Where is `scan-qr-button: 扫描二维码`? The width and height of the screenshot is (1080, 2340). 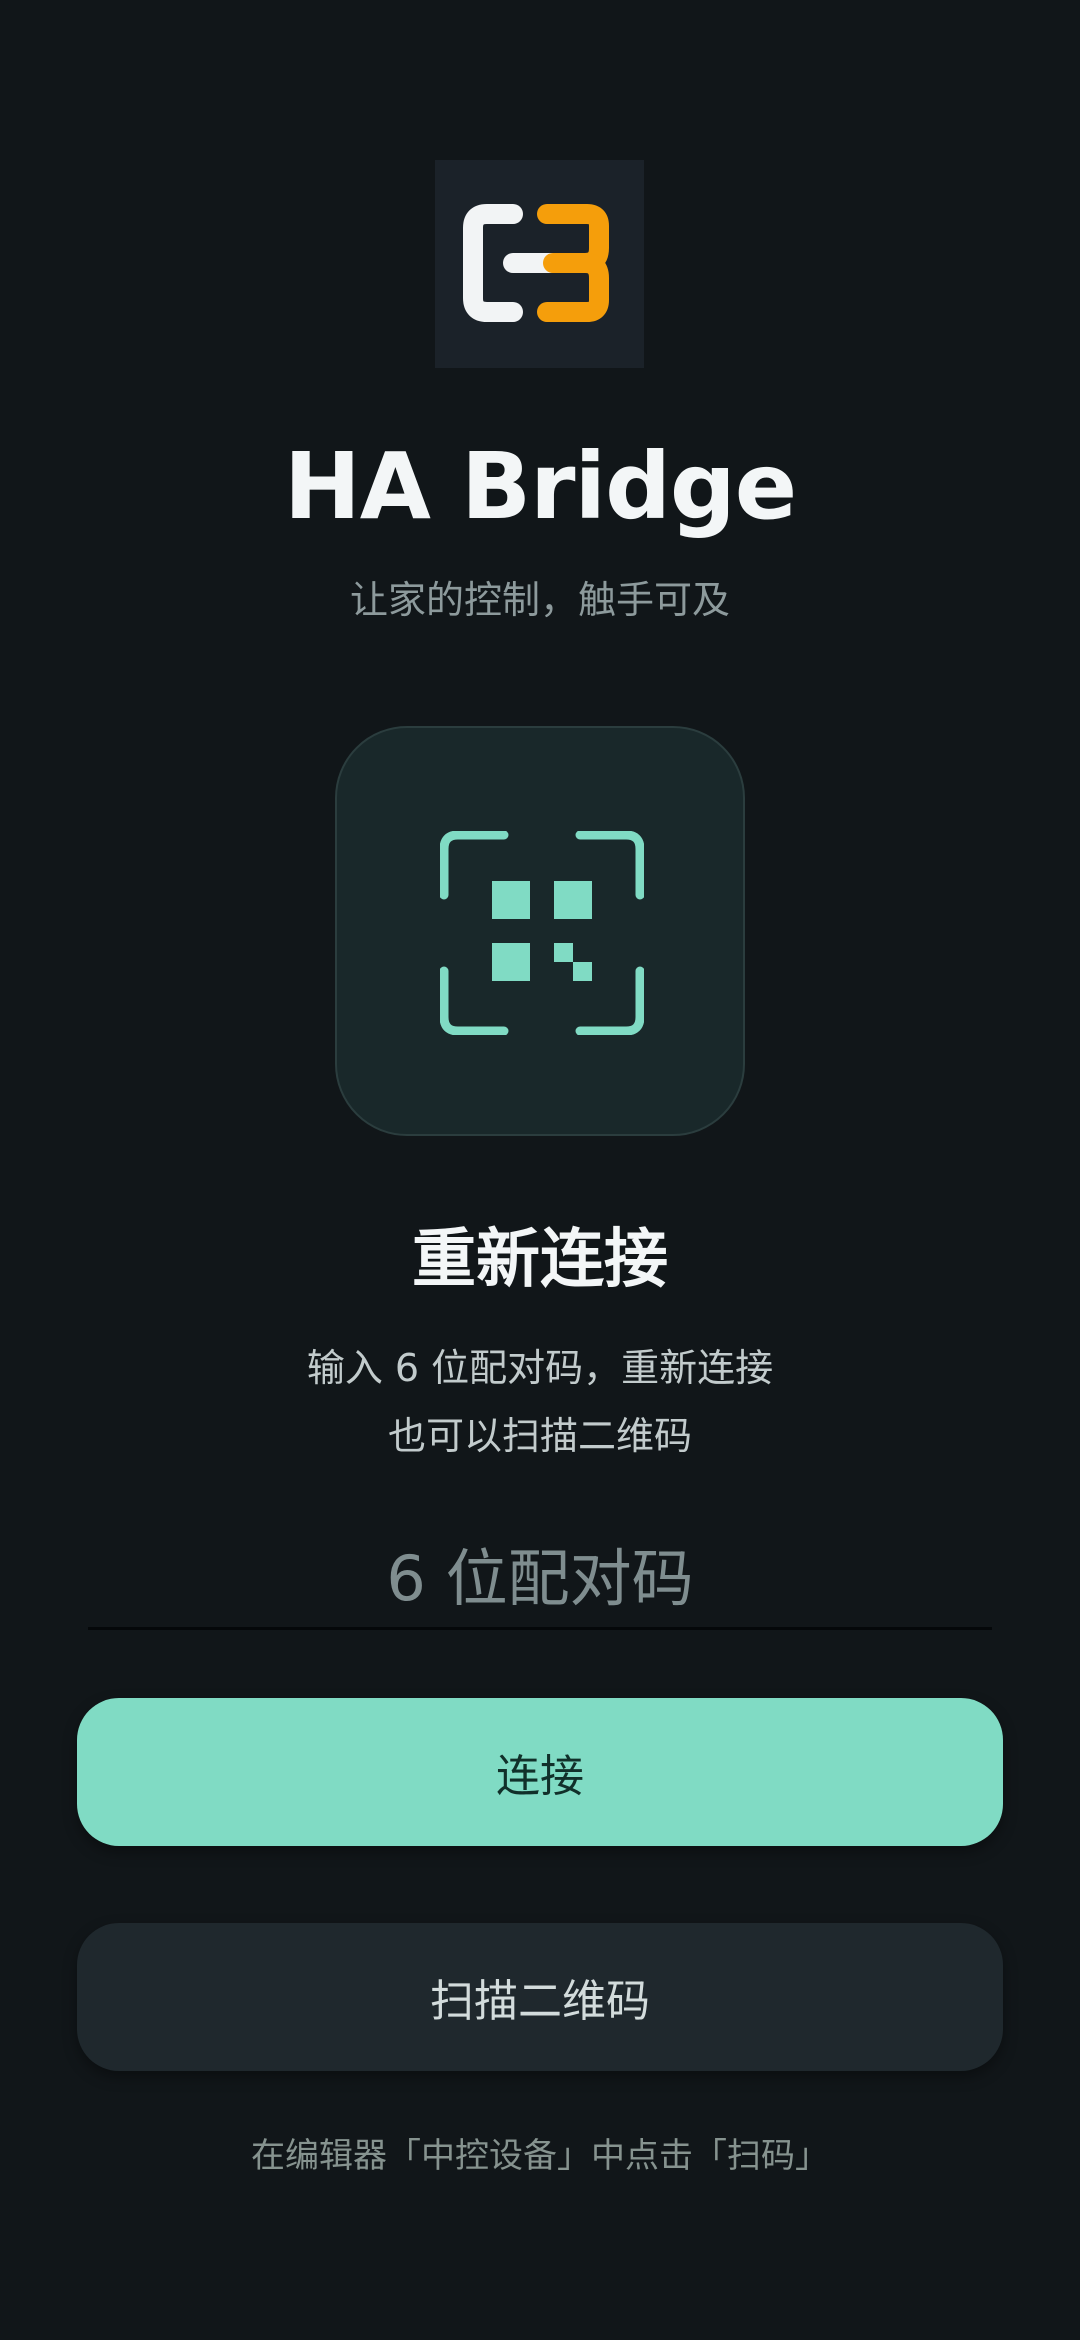 scan-qr-button: 扫描二维码 is located at coordinates (540, 1997).